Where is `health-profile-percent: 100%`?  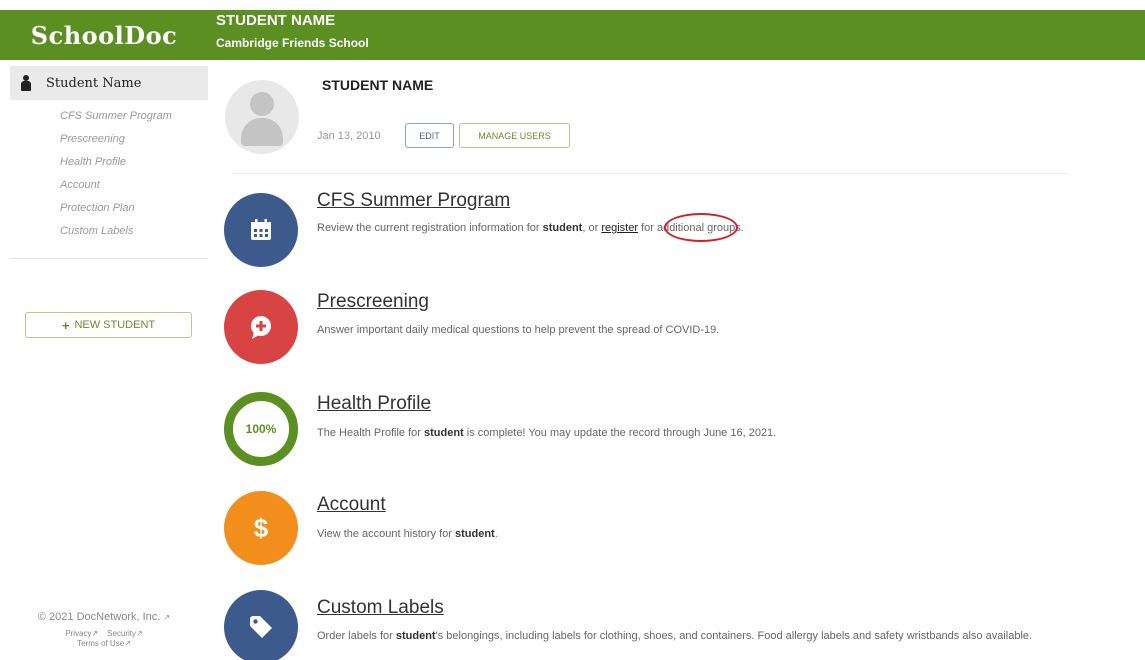 health-profile-percent: 100% is located at coordinates (261, 429).